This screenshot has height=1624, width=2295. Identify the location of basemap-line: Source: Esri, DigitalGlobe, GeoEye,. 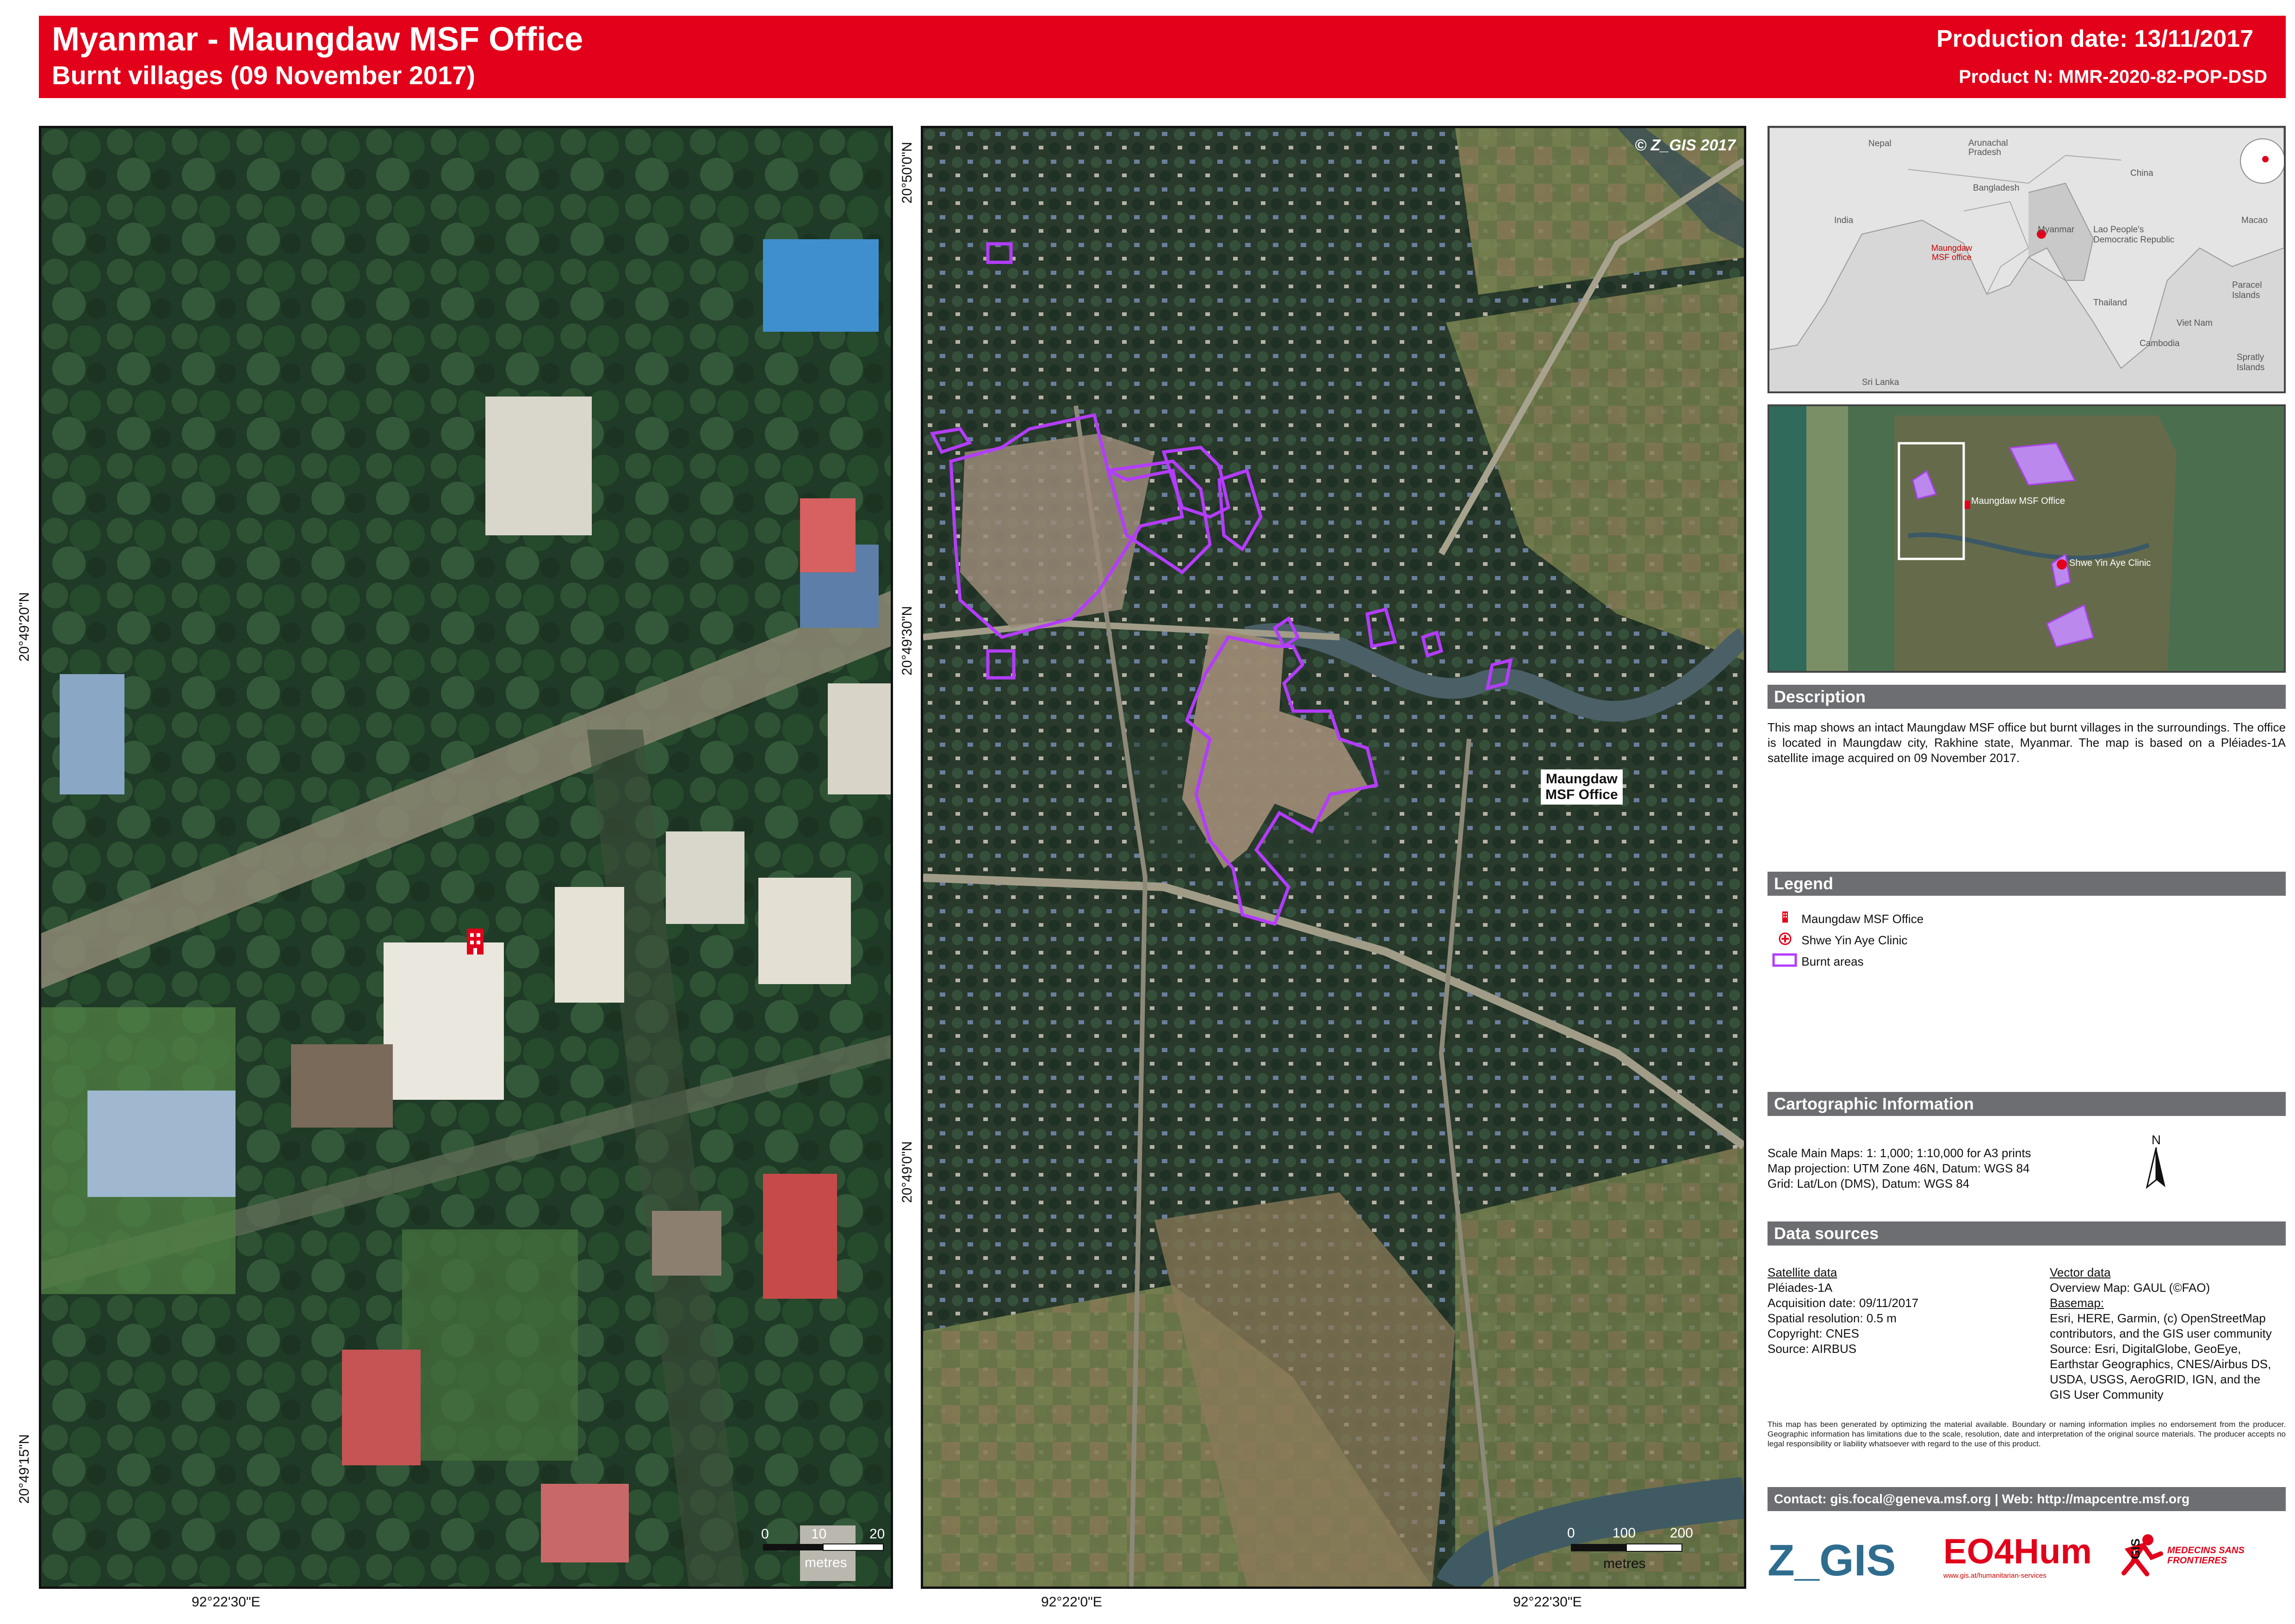
(2145, 1349).